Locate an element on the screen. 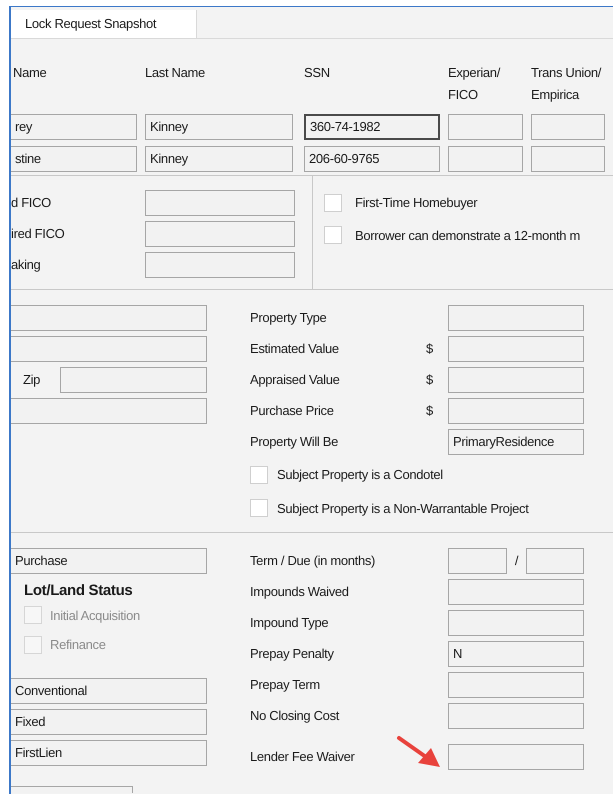 The height and width of the screenshot is (794, 613). field-label: Zip is located at coordinates (32, 380).